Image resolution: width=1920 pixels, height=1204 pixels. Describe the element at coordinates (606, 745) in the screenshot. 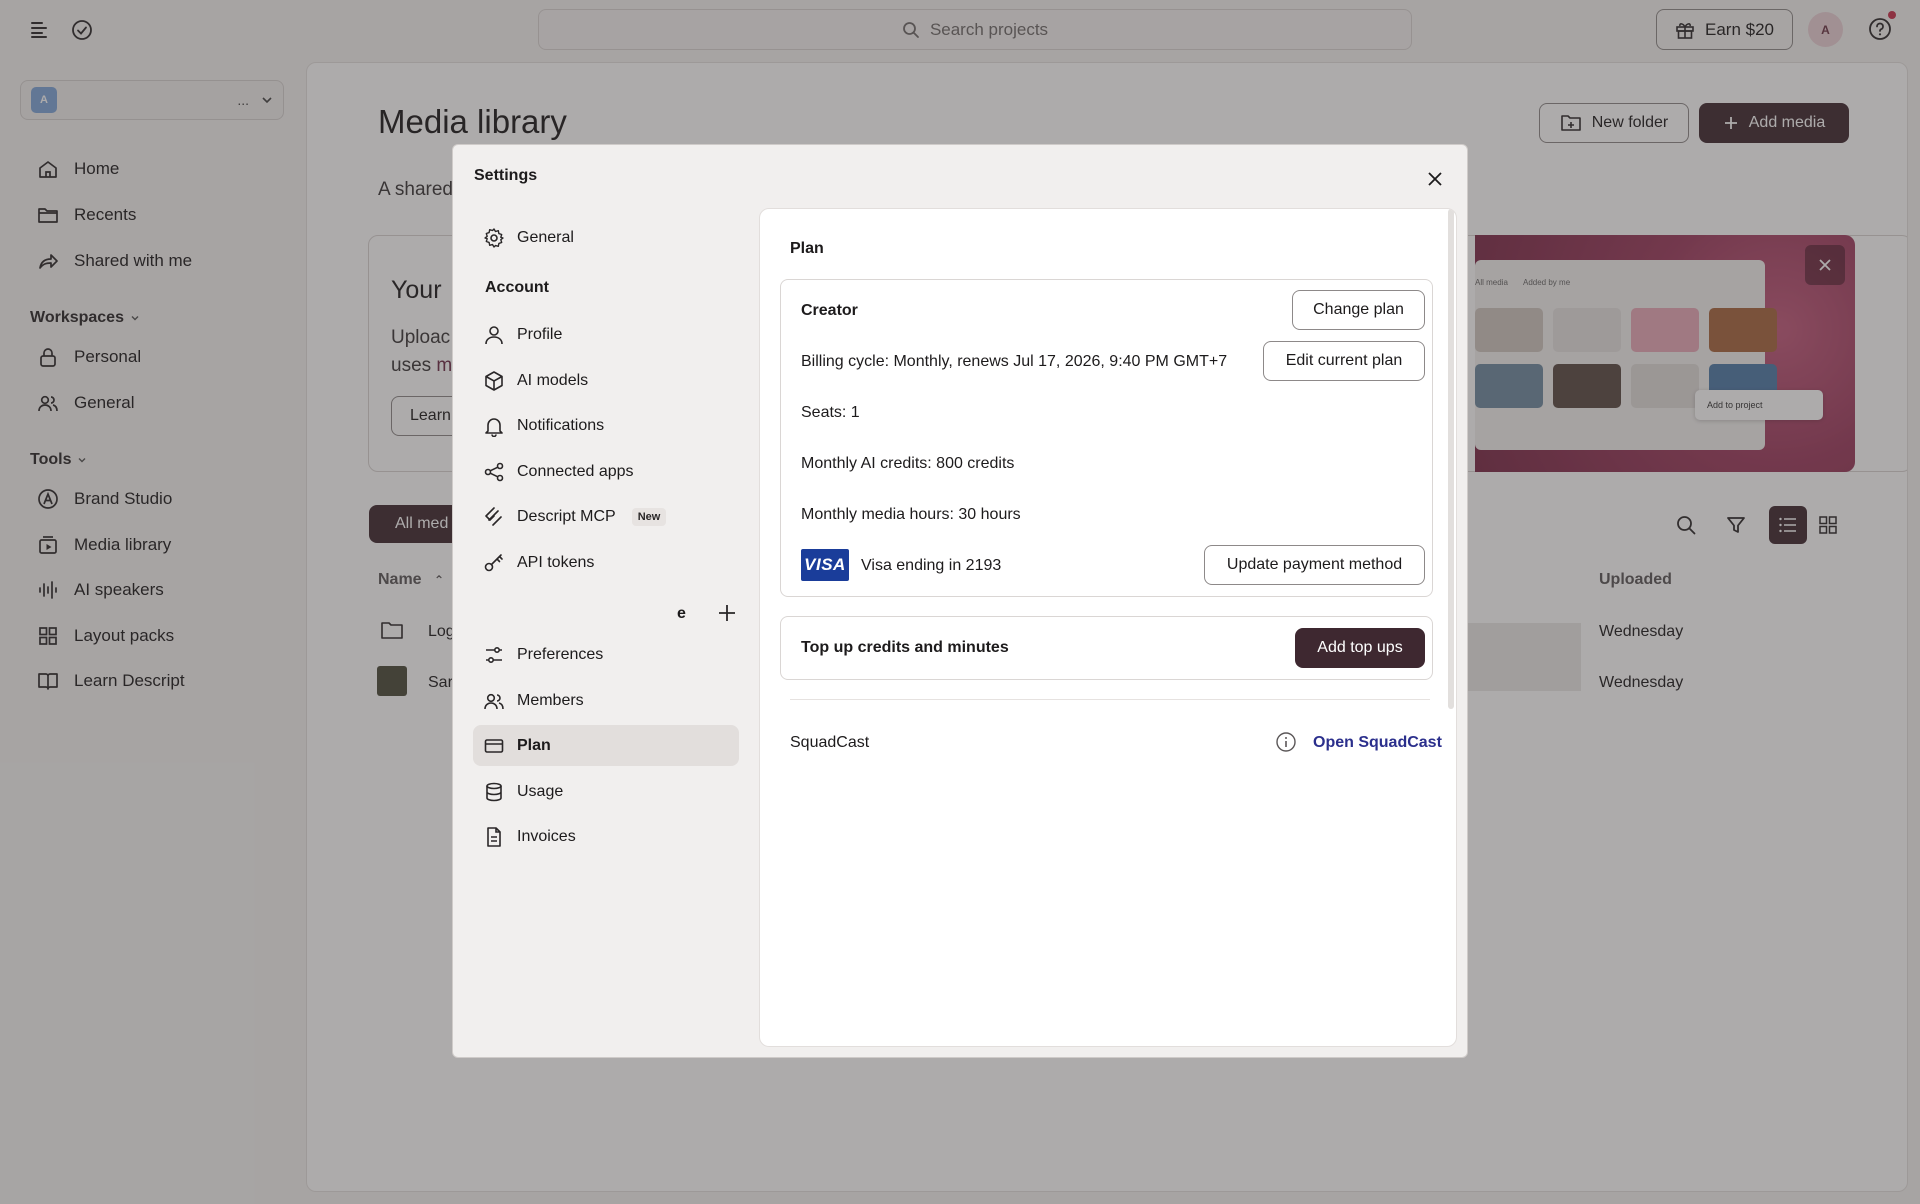

I see `settings-nav-plan: Plan` at that location.